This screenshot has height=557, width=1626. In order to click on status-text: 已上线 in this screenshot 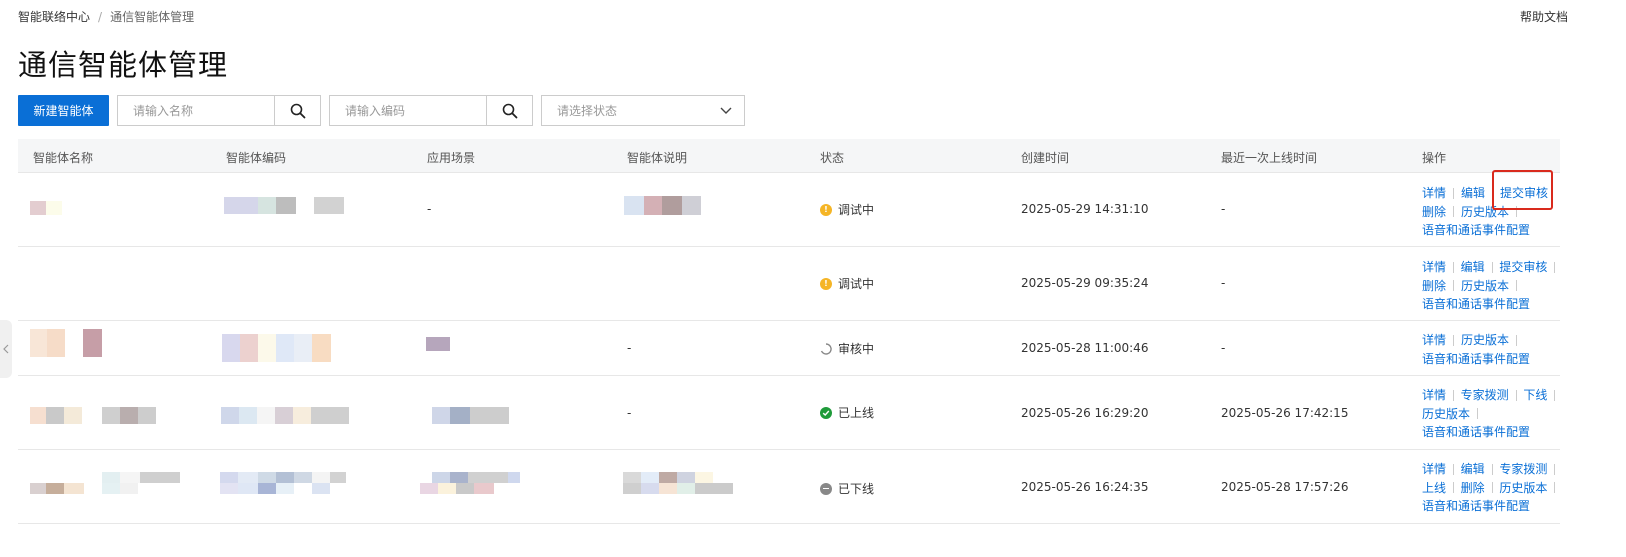, I will do `click(856, 413)`.